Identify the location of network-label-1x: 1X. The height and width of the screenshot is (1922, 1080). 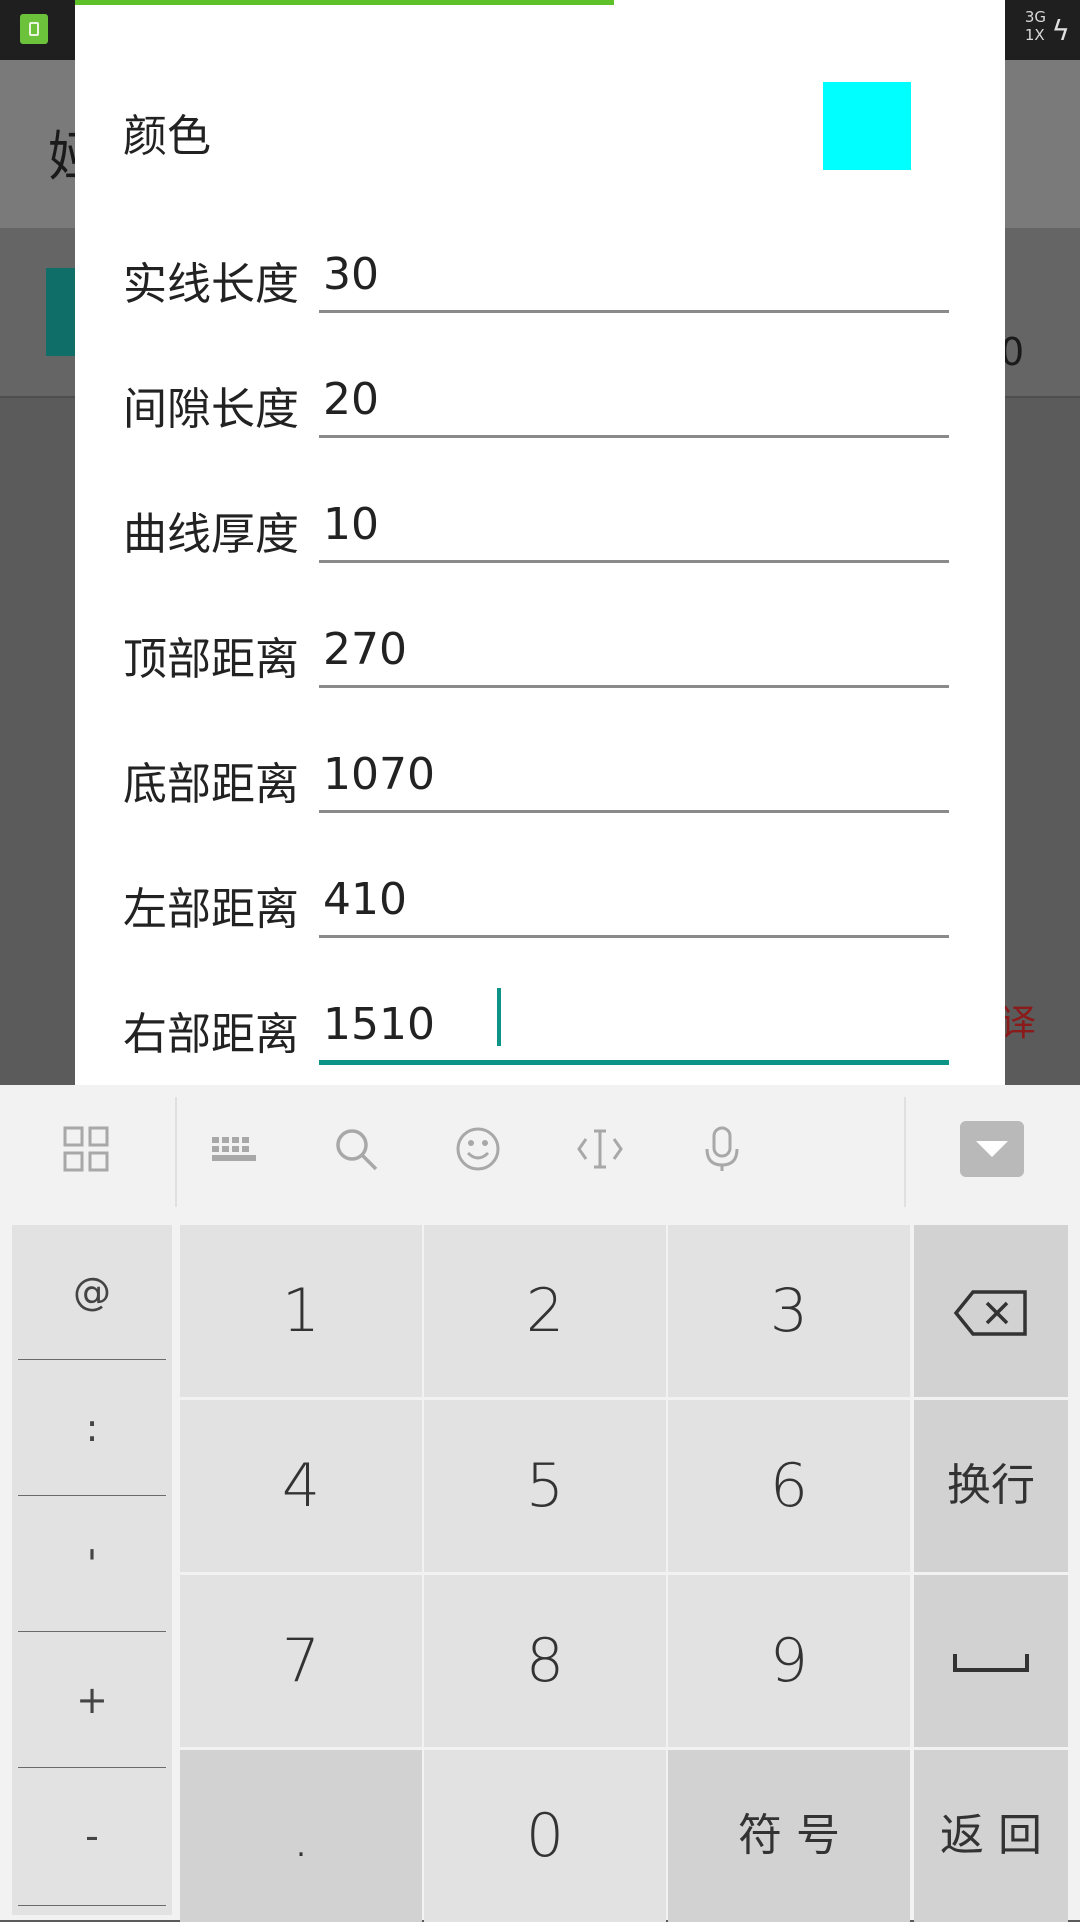
(1034, 35).